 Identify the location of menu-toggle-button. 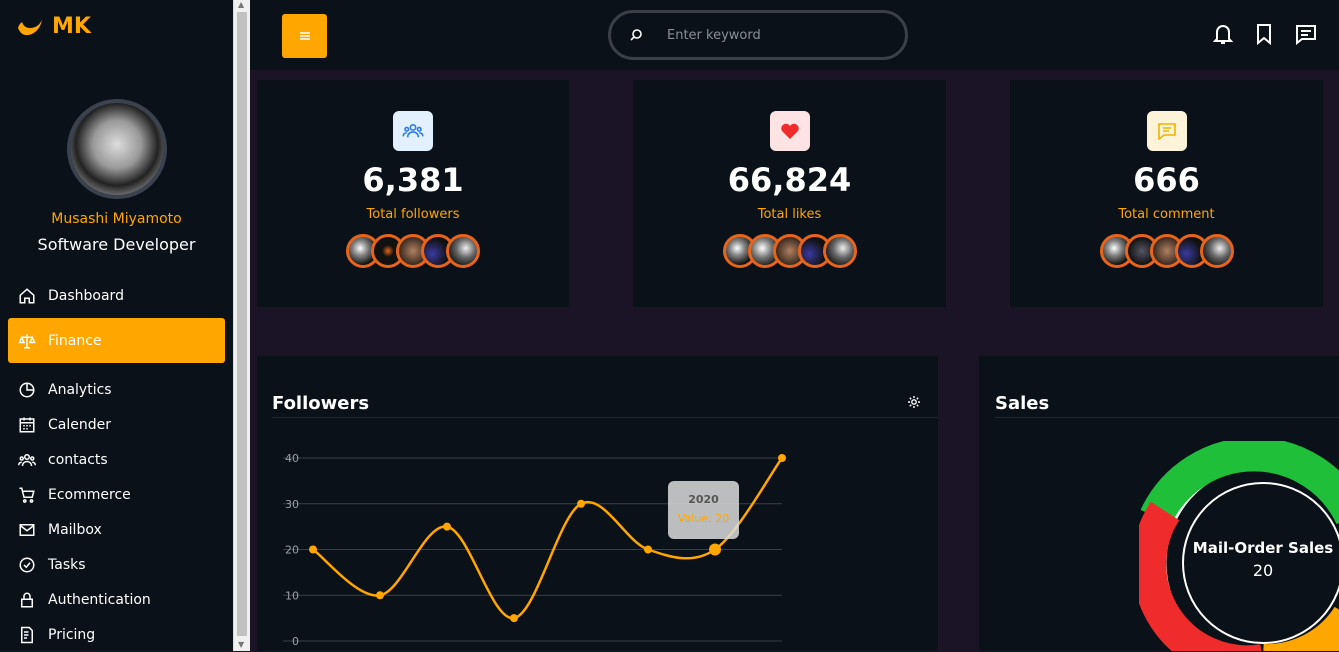
(304, 36).